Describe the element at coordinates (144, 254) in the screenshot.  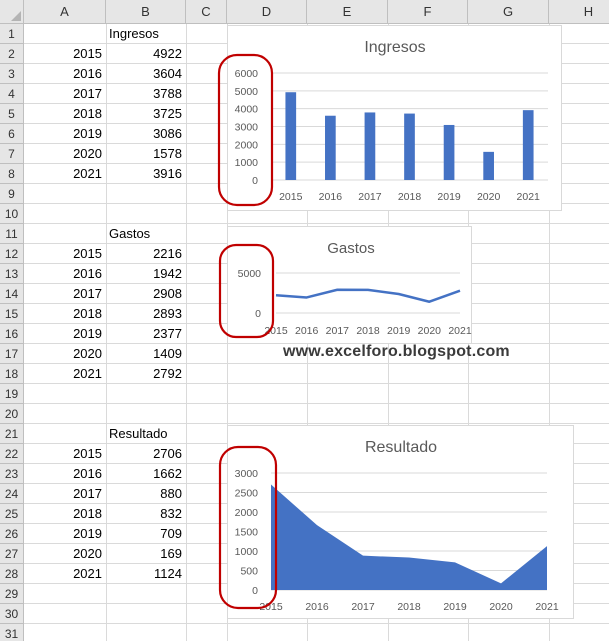
I see `gastos-value-cell: 2216` at that location.